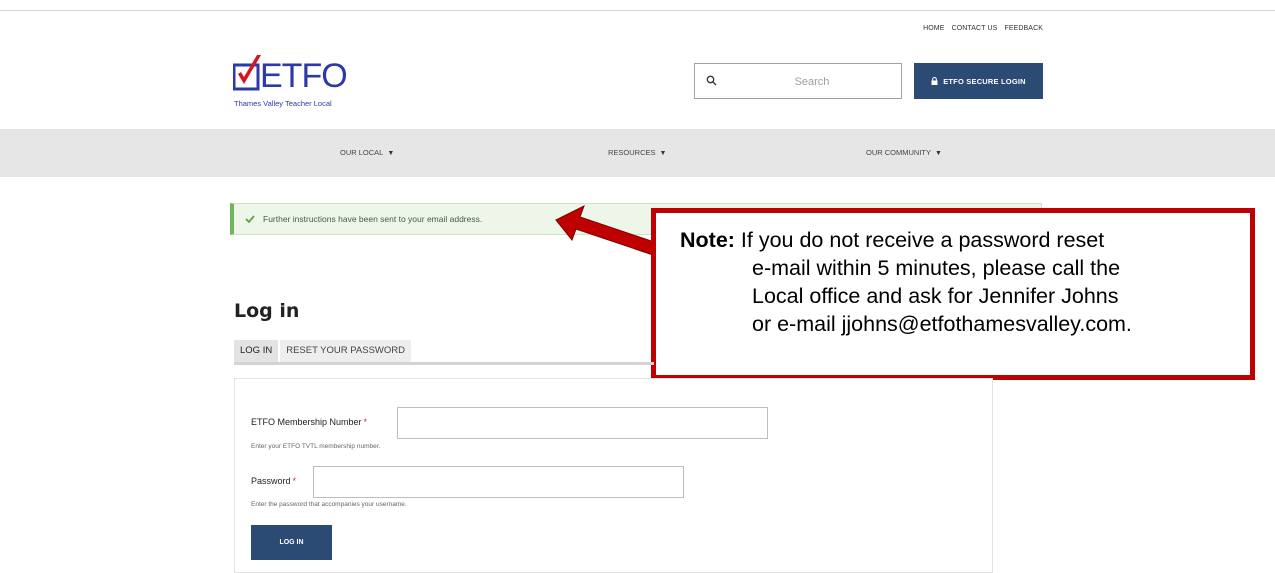  Describe the element at coordinates (933, 28) in the screenshot. I see `utility-link-home: HOME` at that location.